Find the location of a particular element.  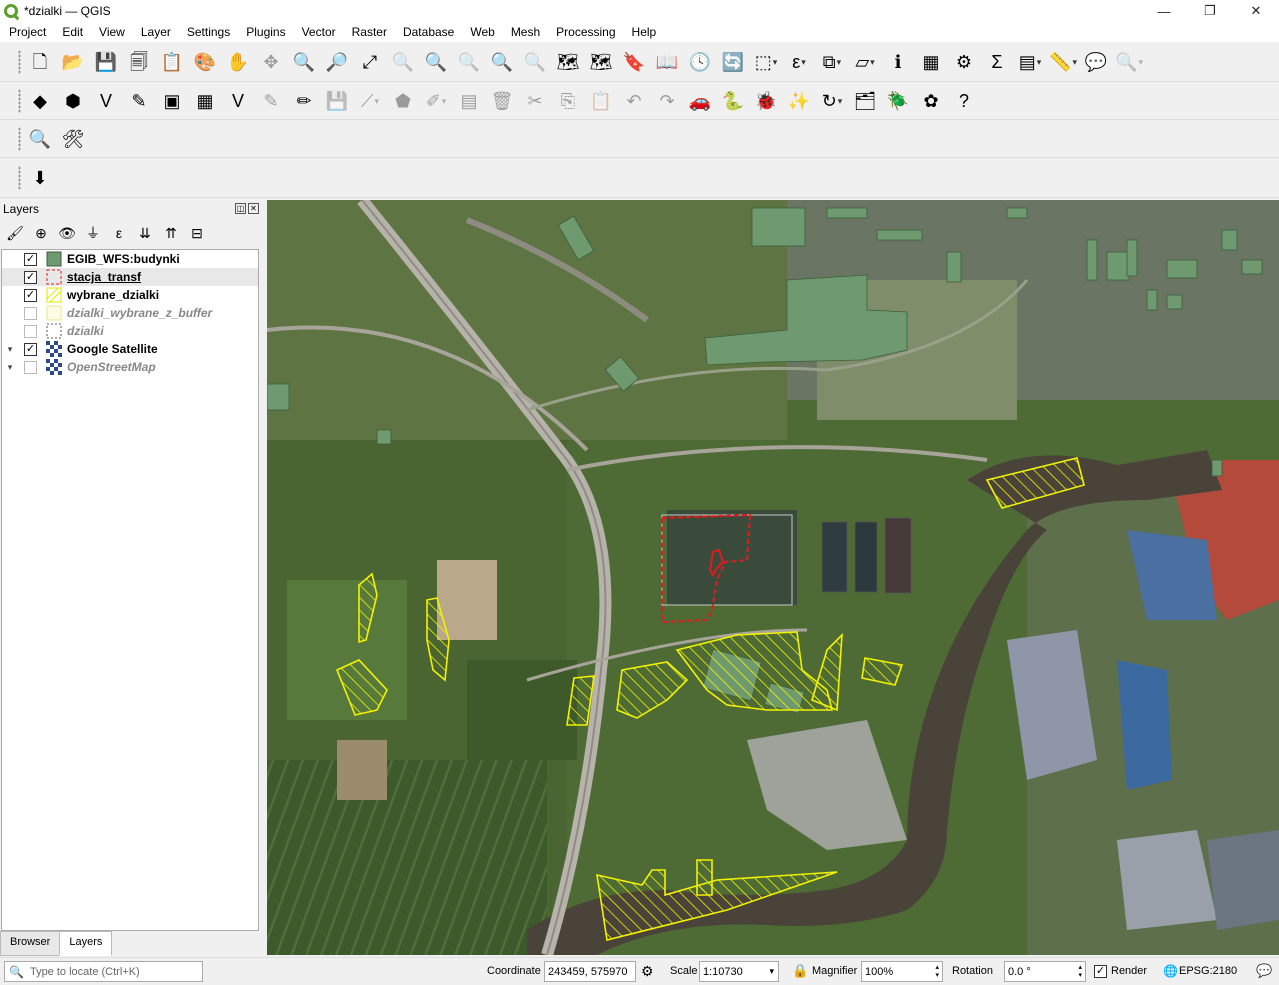

layer-row: ▾ OpenStreetMap is located at coordinates (130, 367).